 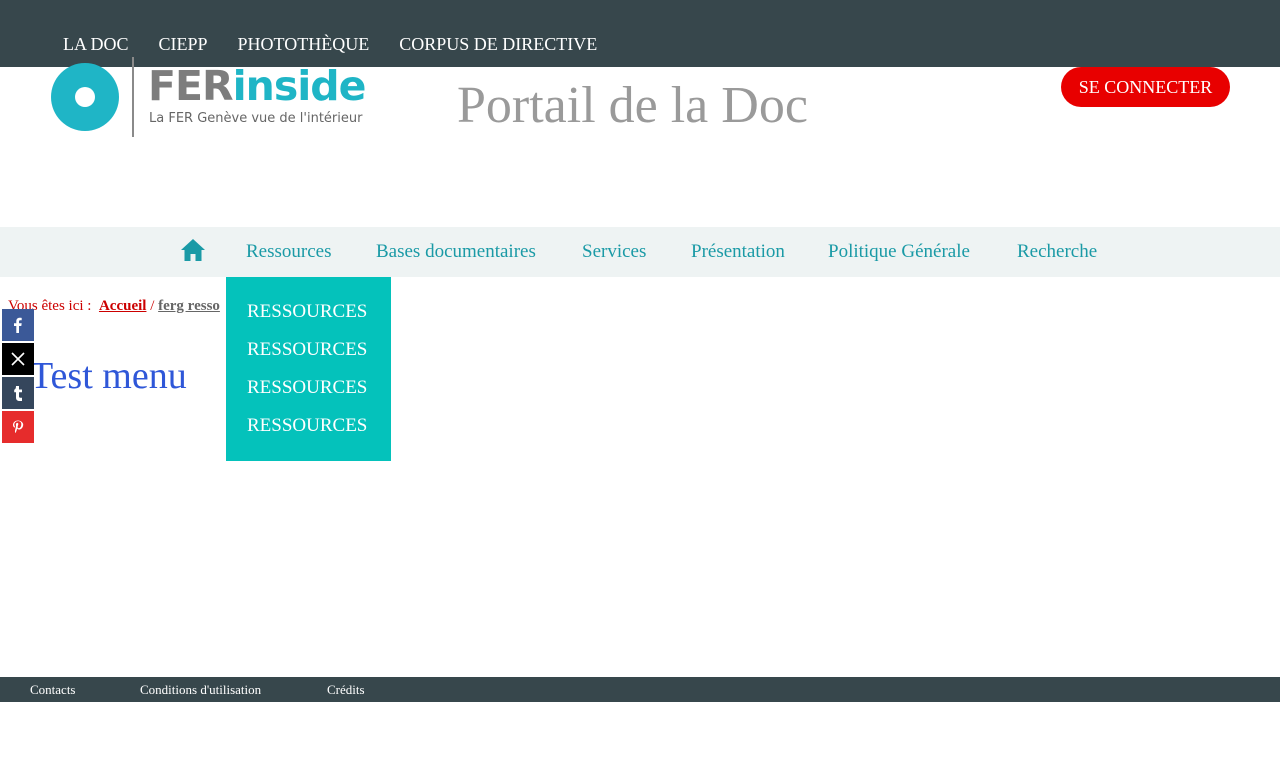 What do you see at coordinates (456, 252) in the screenshot?
I see `nav-bases-documentaires: Bases documentaires` at bounding box center [456, 252].